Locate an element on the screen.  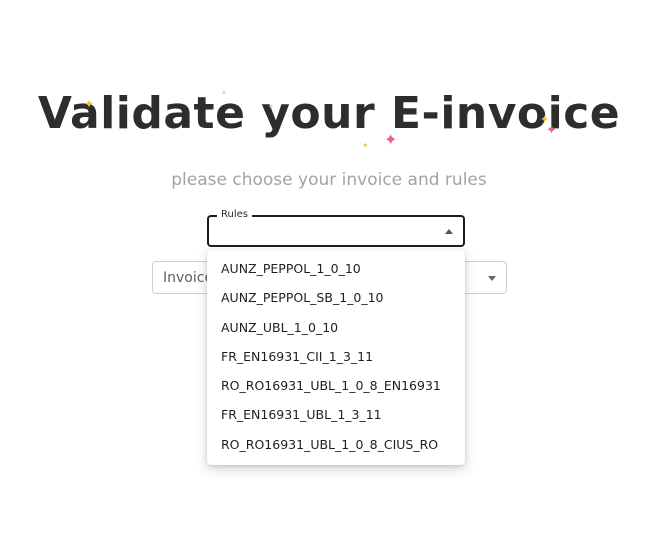
page-title: Validate your E-invoice is located at coordinates (329, 113).